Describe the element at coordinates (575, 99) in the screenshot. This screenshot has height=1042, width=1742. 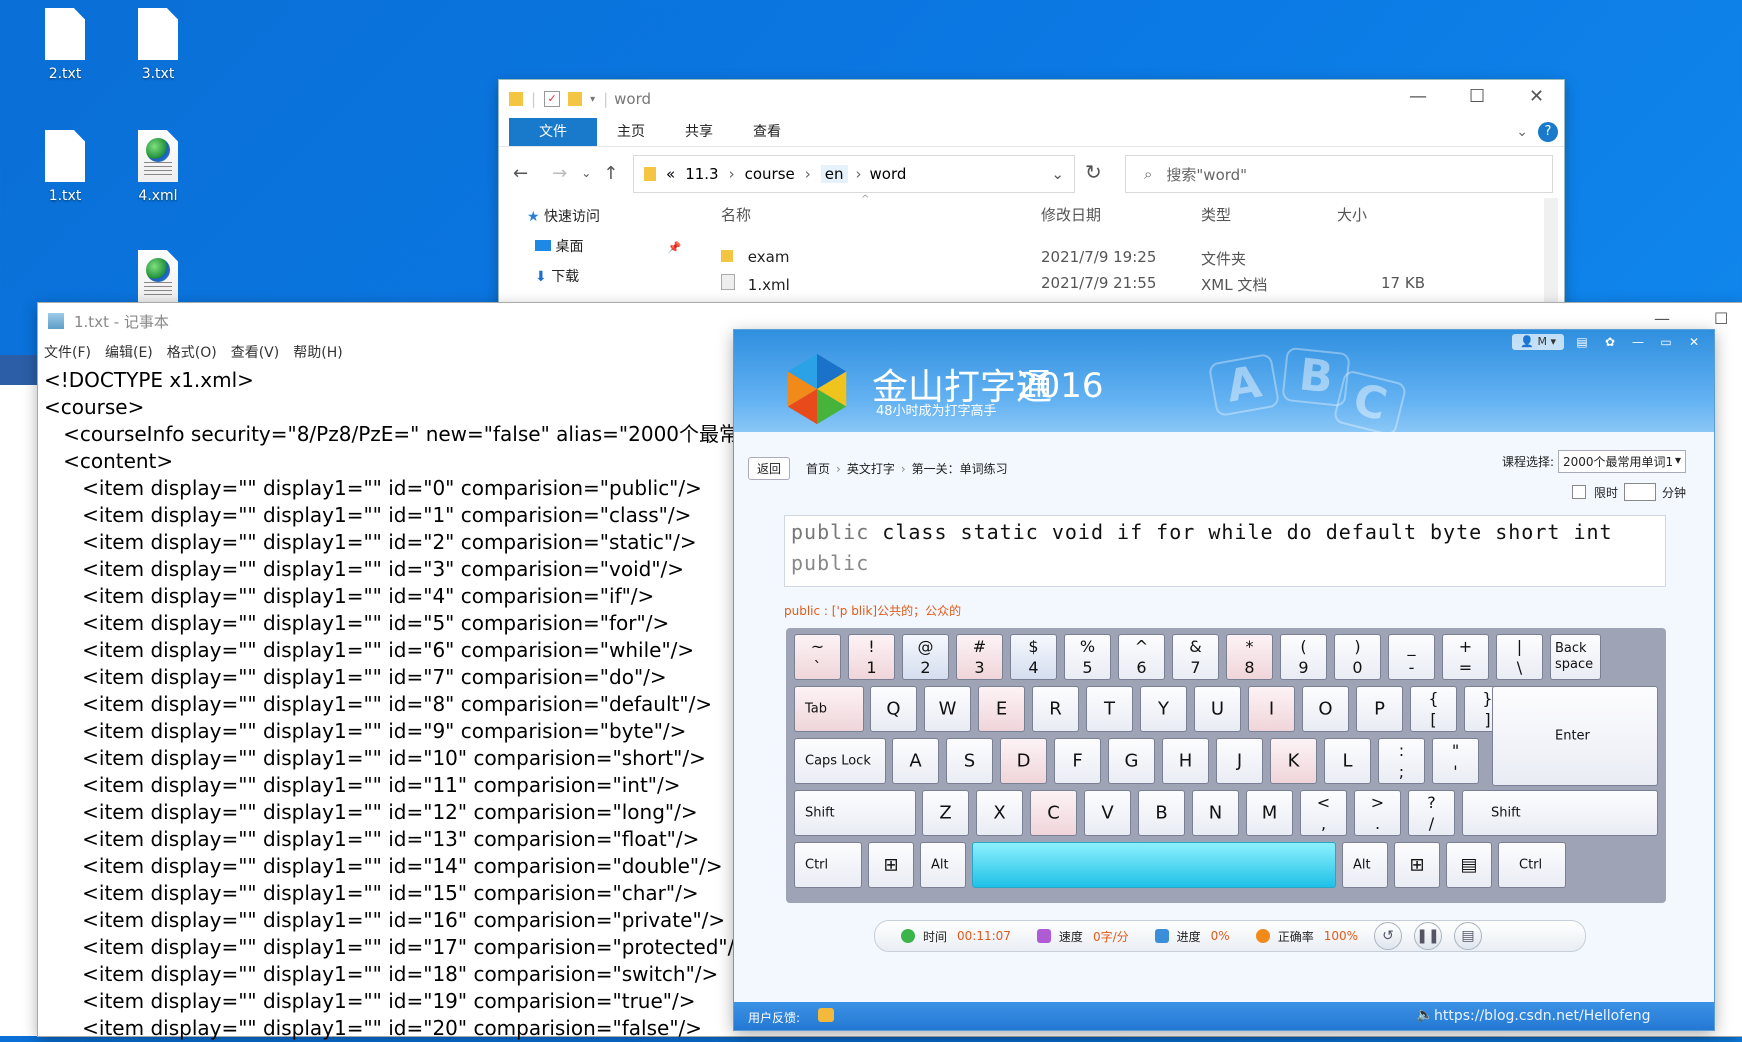
I see `new-folder-icon` at that location.